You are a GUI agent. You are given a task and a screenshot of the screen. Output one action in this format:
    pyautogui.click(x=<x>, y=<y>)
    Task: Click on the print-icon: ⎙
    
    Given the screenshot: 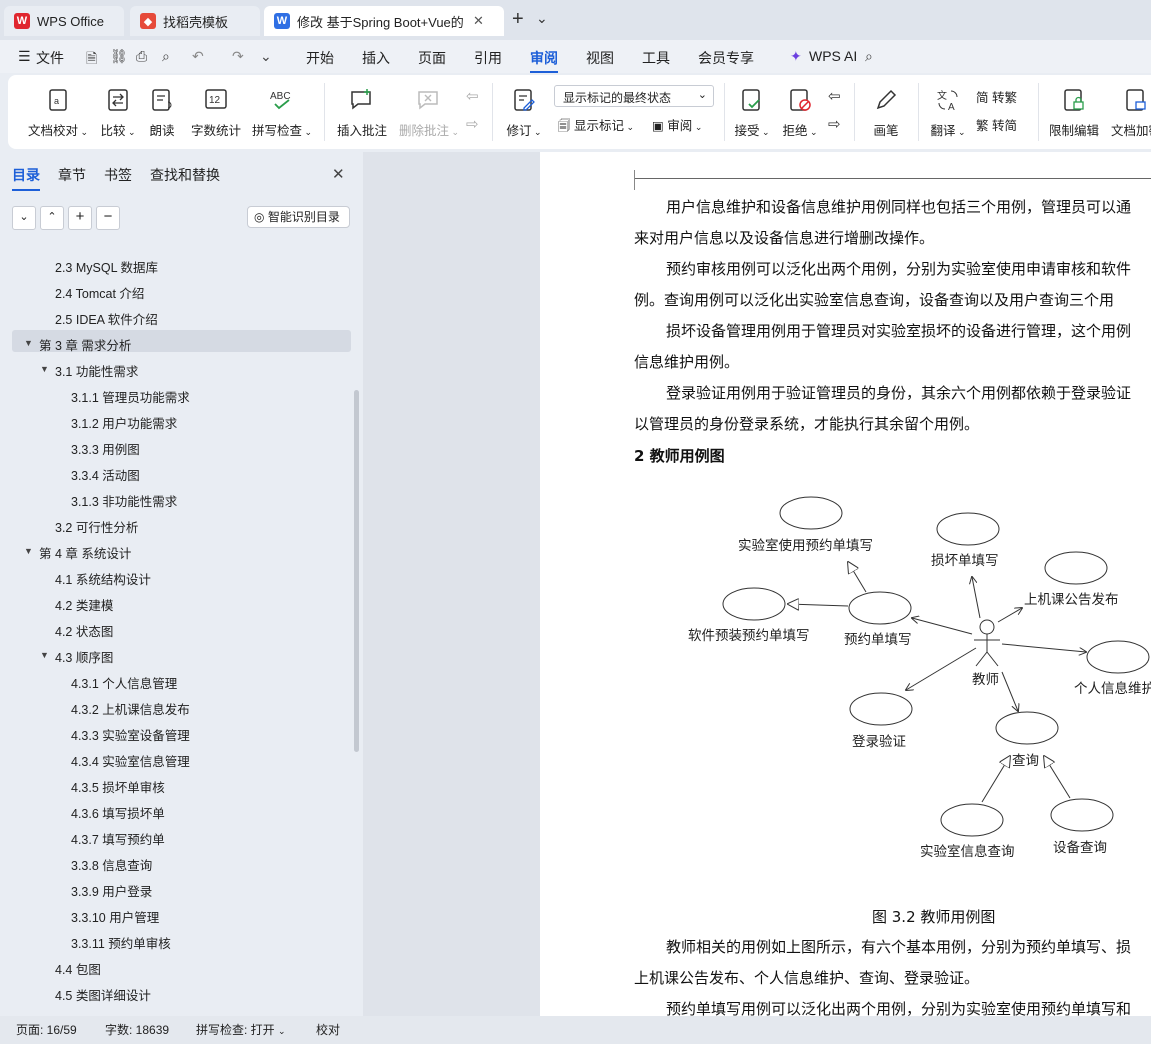 What is the action you would take?
    pyautogui.click(x=141, y=56)
    